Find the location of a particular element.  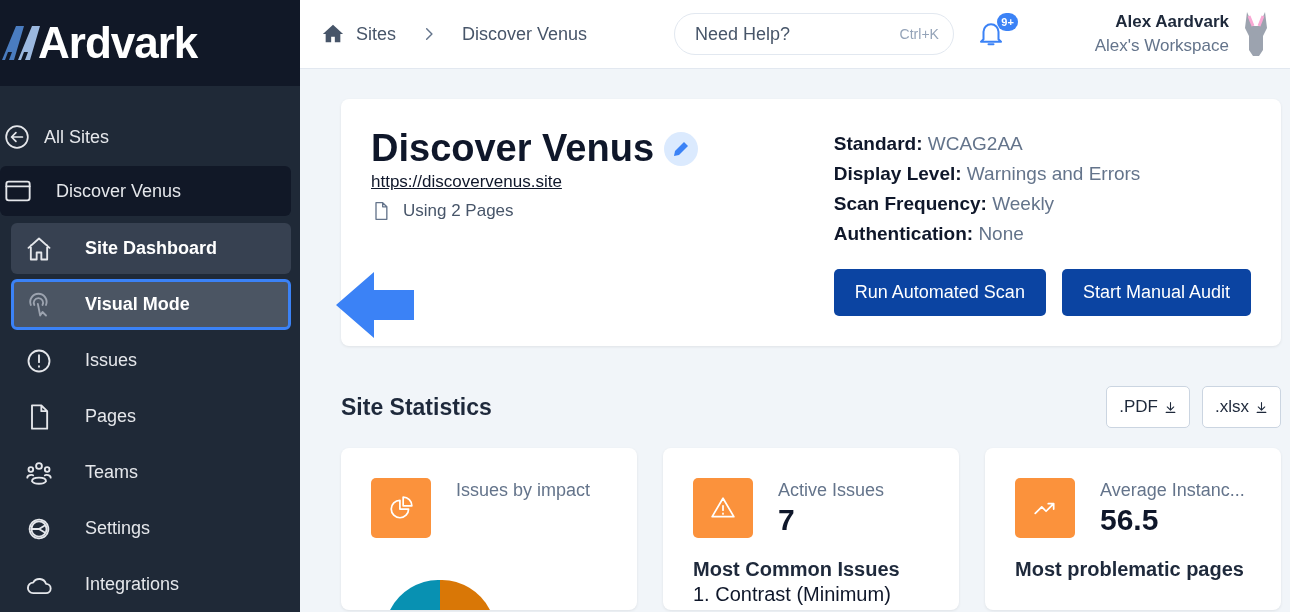

user-name: Alex Aardvark is located at coordinates (1172, 22).